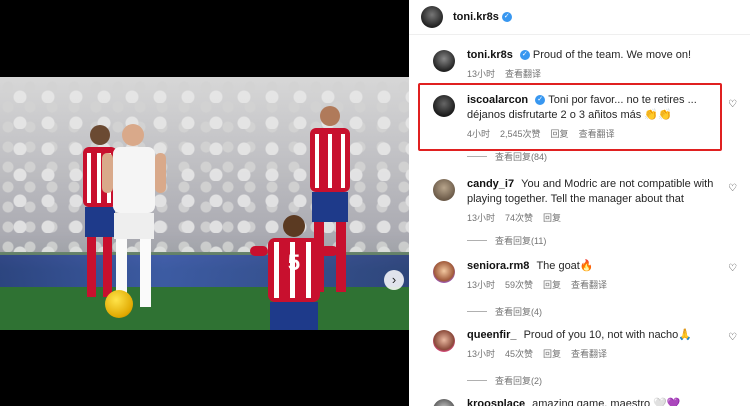 The image size is (750, 406). What do you see at coordinates (519, 354) in the screenshot?
I see `like-count: 45次赞` at bounding box center [519, 354].